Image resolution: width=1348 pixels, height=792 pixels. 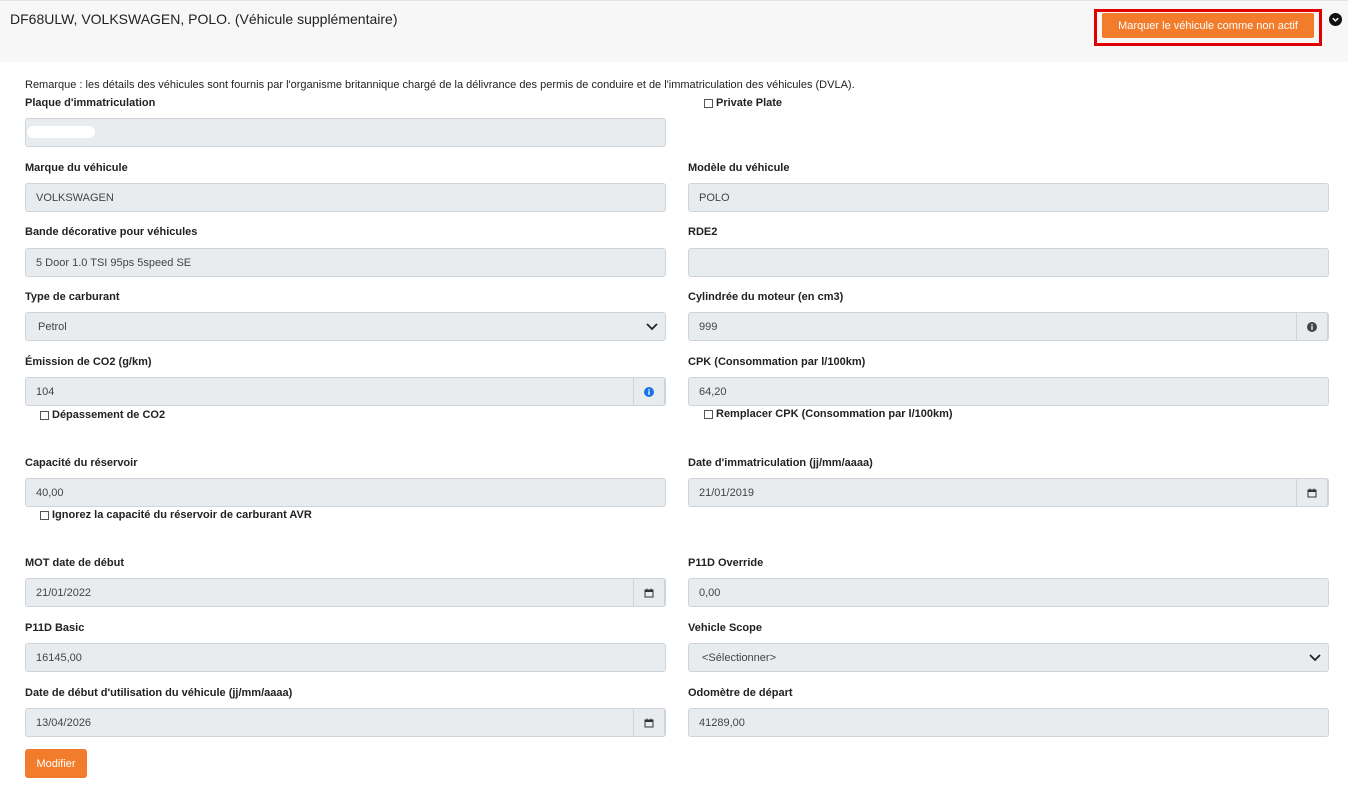 What do you see at coordinates (345, 326) in the screenshot?
I see `fuel-select: Petrol` at bounding box center [345, 326].